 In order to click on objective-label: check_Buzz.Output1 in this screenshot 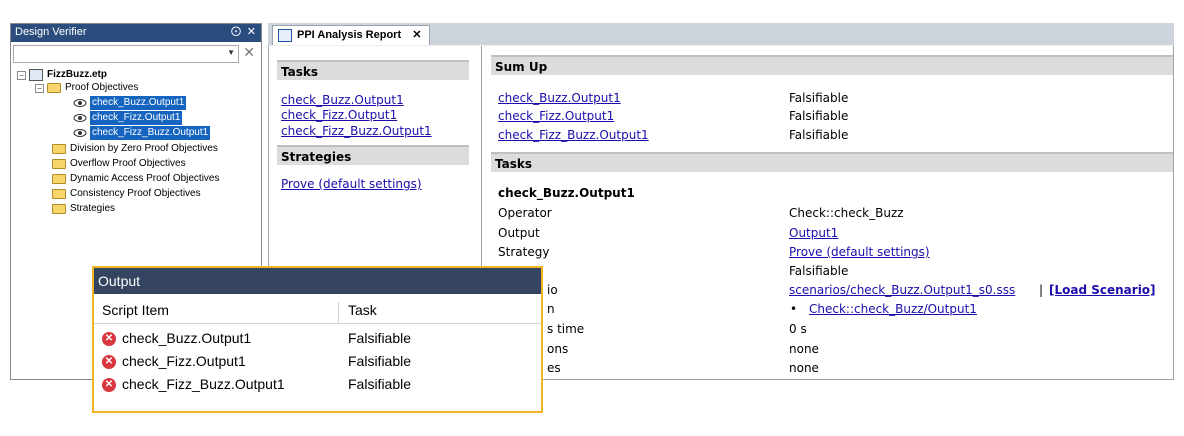, I will do `click(138, 103)`.